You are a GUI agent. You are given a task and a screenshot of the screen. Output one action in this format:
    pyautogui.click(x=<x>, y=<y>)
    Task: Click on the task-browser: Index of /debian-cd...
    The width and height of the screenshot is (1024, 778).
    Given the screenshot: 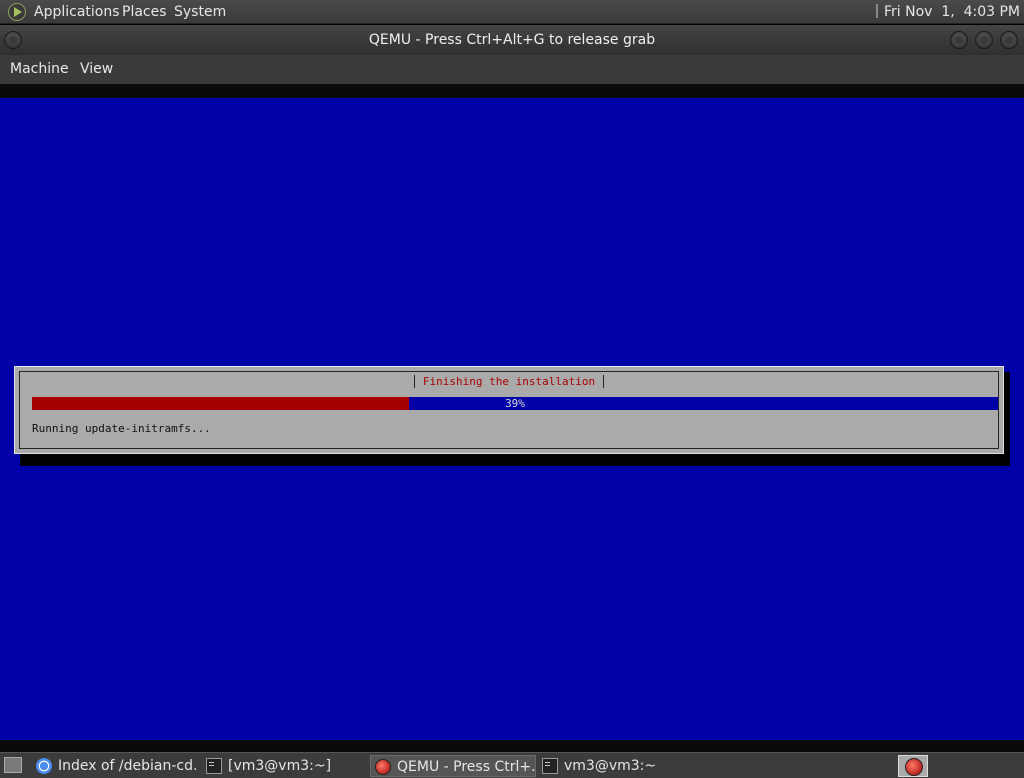 What is the action you would take?
    pyautogui.click(x=117, y=766)
    